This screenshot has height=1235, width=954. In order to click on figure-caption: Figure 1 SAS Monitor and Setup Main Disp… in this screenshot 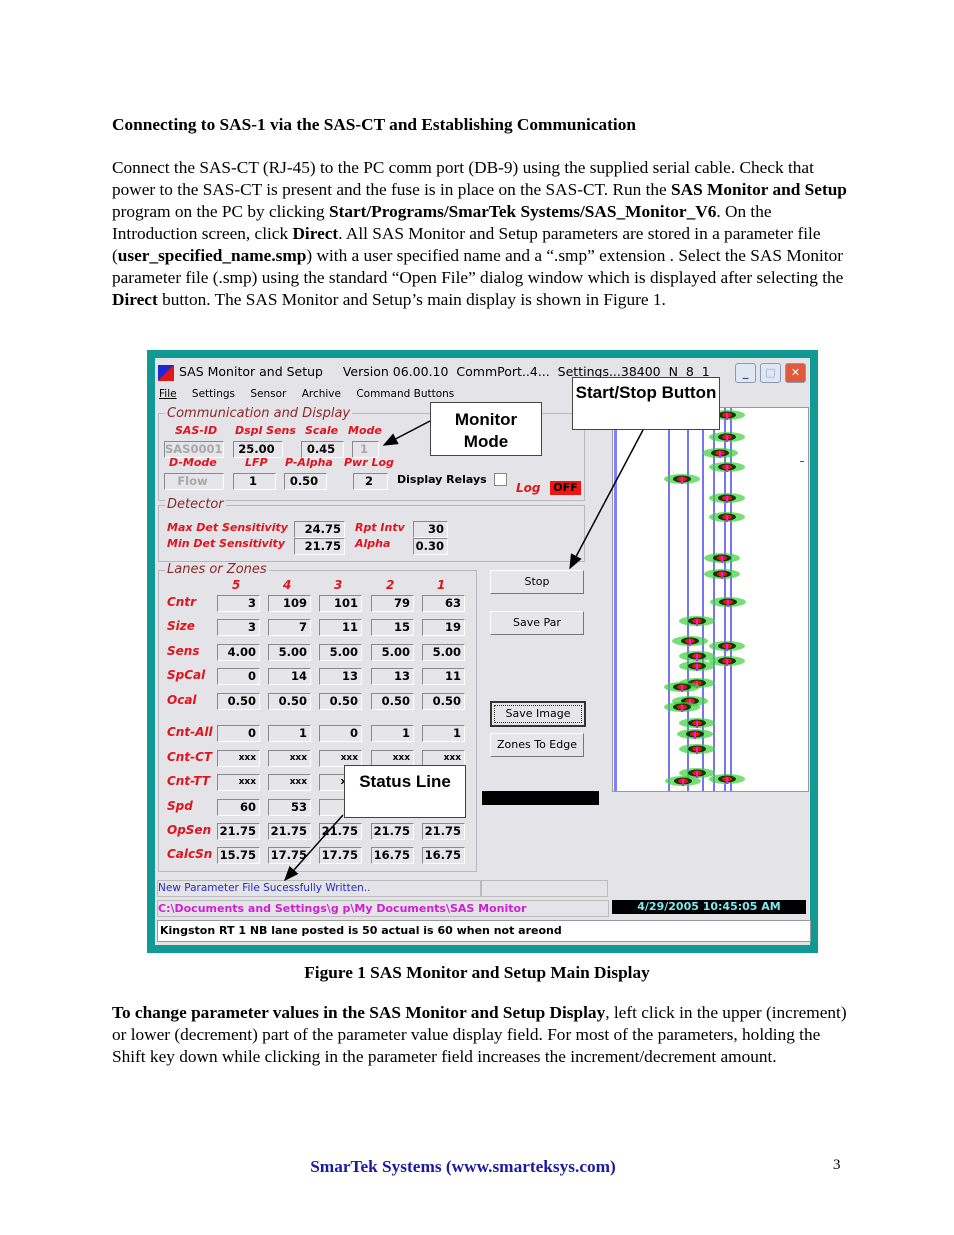, I will do `click(477, 972)`.